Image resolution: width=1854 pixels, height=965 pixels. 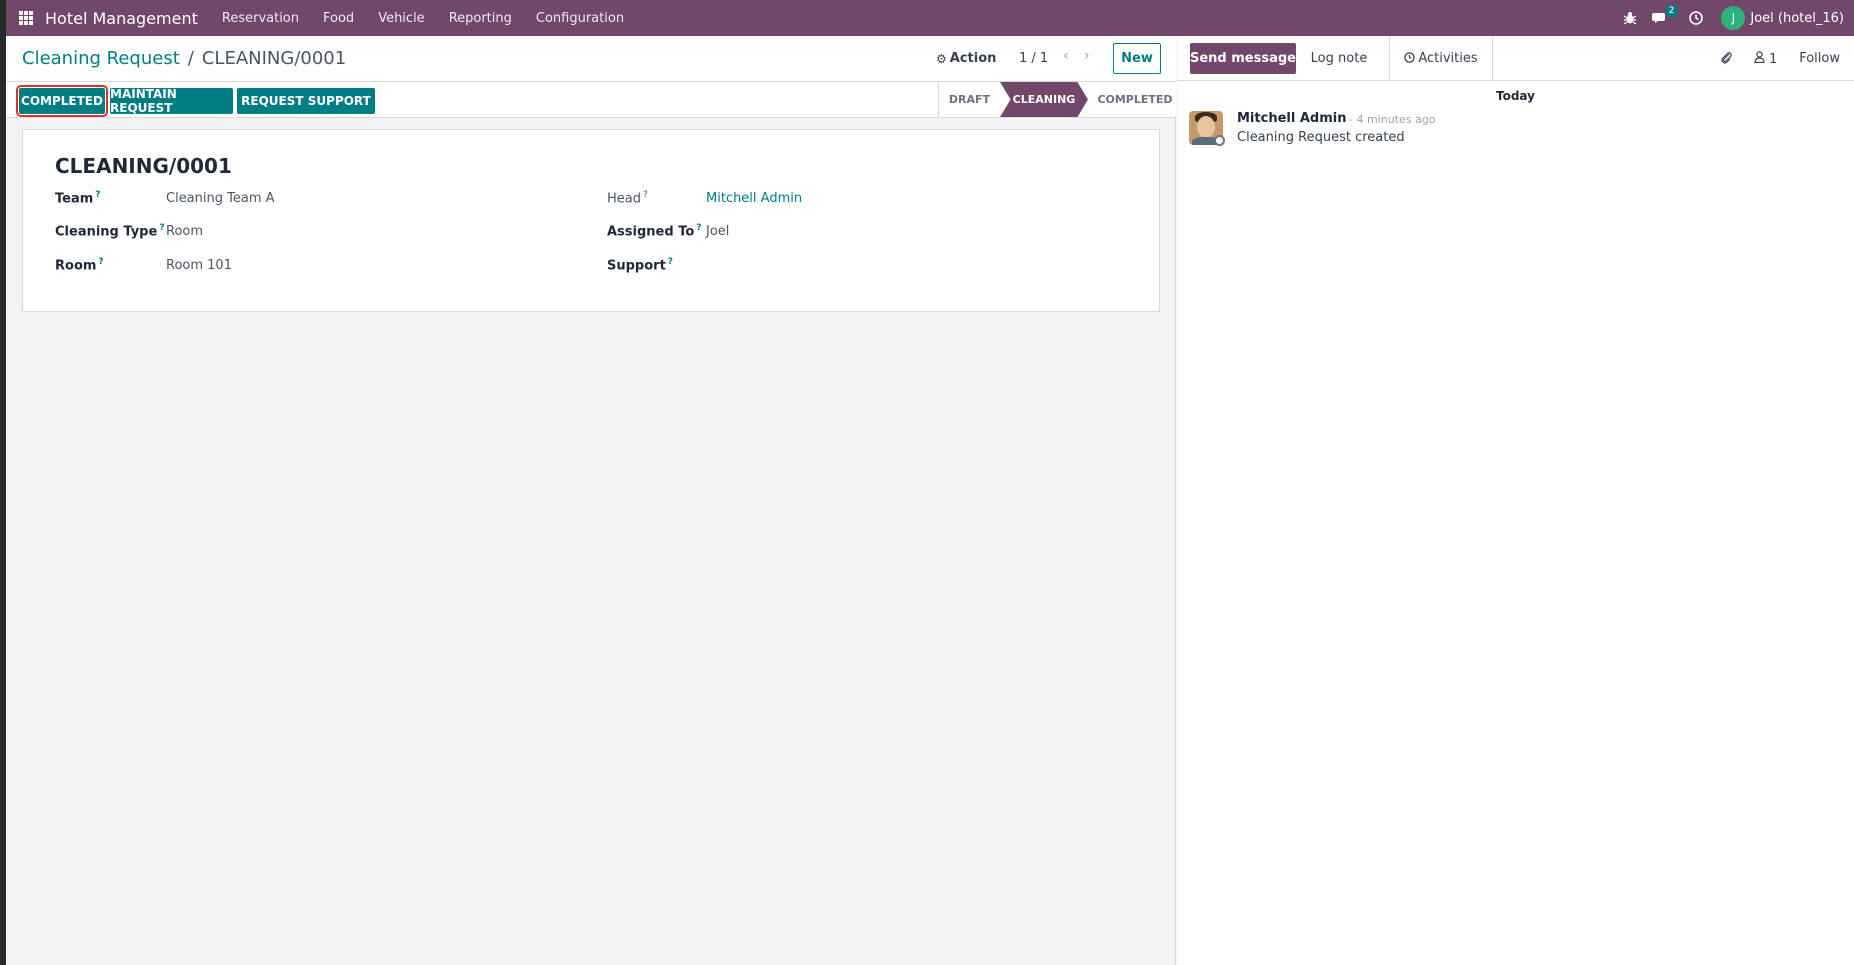 What do you see at coordinates (1033, 58) in the screenshot?
I see `pager-value: 1 / 1` at bounding box center [1033, 58].